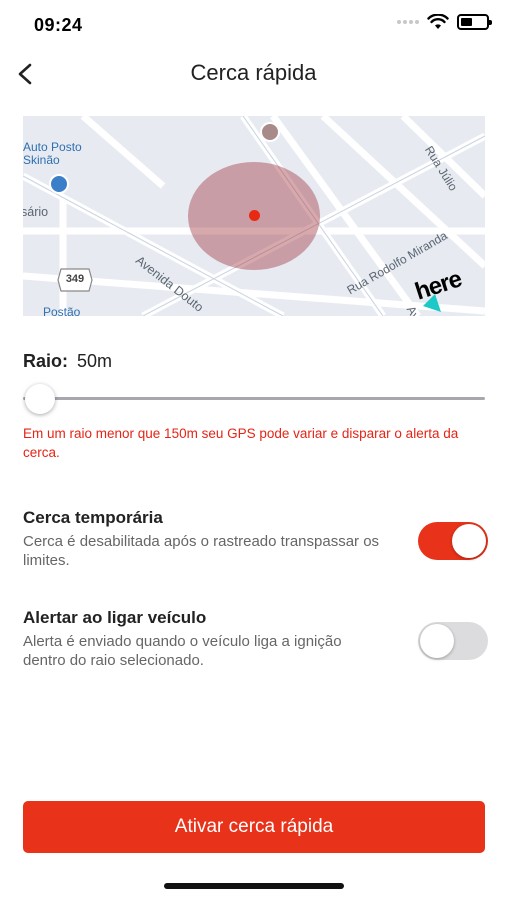  Describe the element at coordinates (115, 617) in the screenshot. I see `setting-title: Alertar ao ligar veículo` at that location.